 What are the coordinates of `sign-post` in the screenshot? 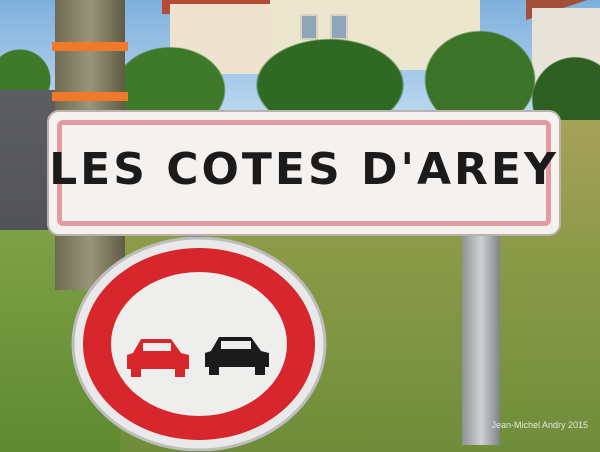 It's located at (481, 335).